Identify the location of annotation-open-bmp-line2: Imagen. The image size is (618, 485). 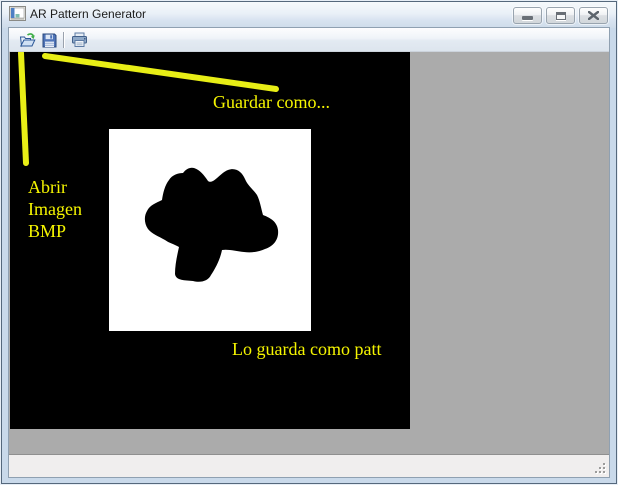
(55, 209).